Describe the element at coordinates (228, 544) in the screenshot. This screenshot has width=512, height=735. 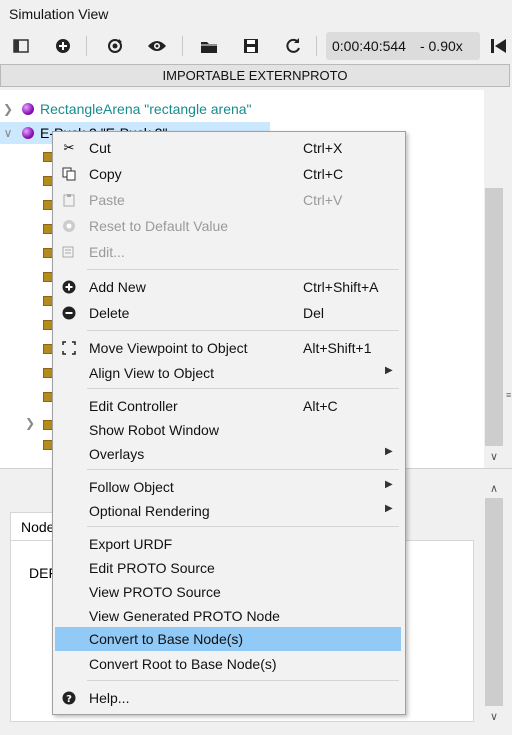
I see `menu-item-export-urdf: Export URDF` at that location.